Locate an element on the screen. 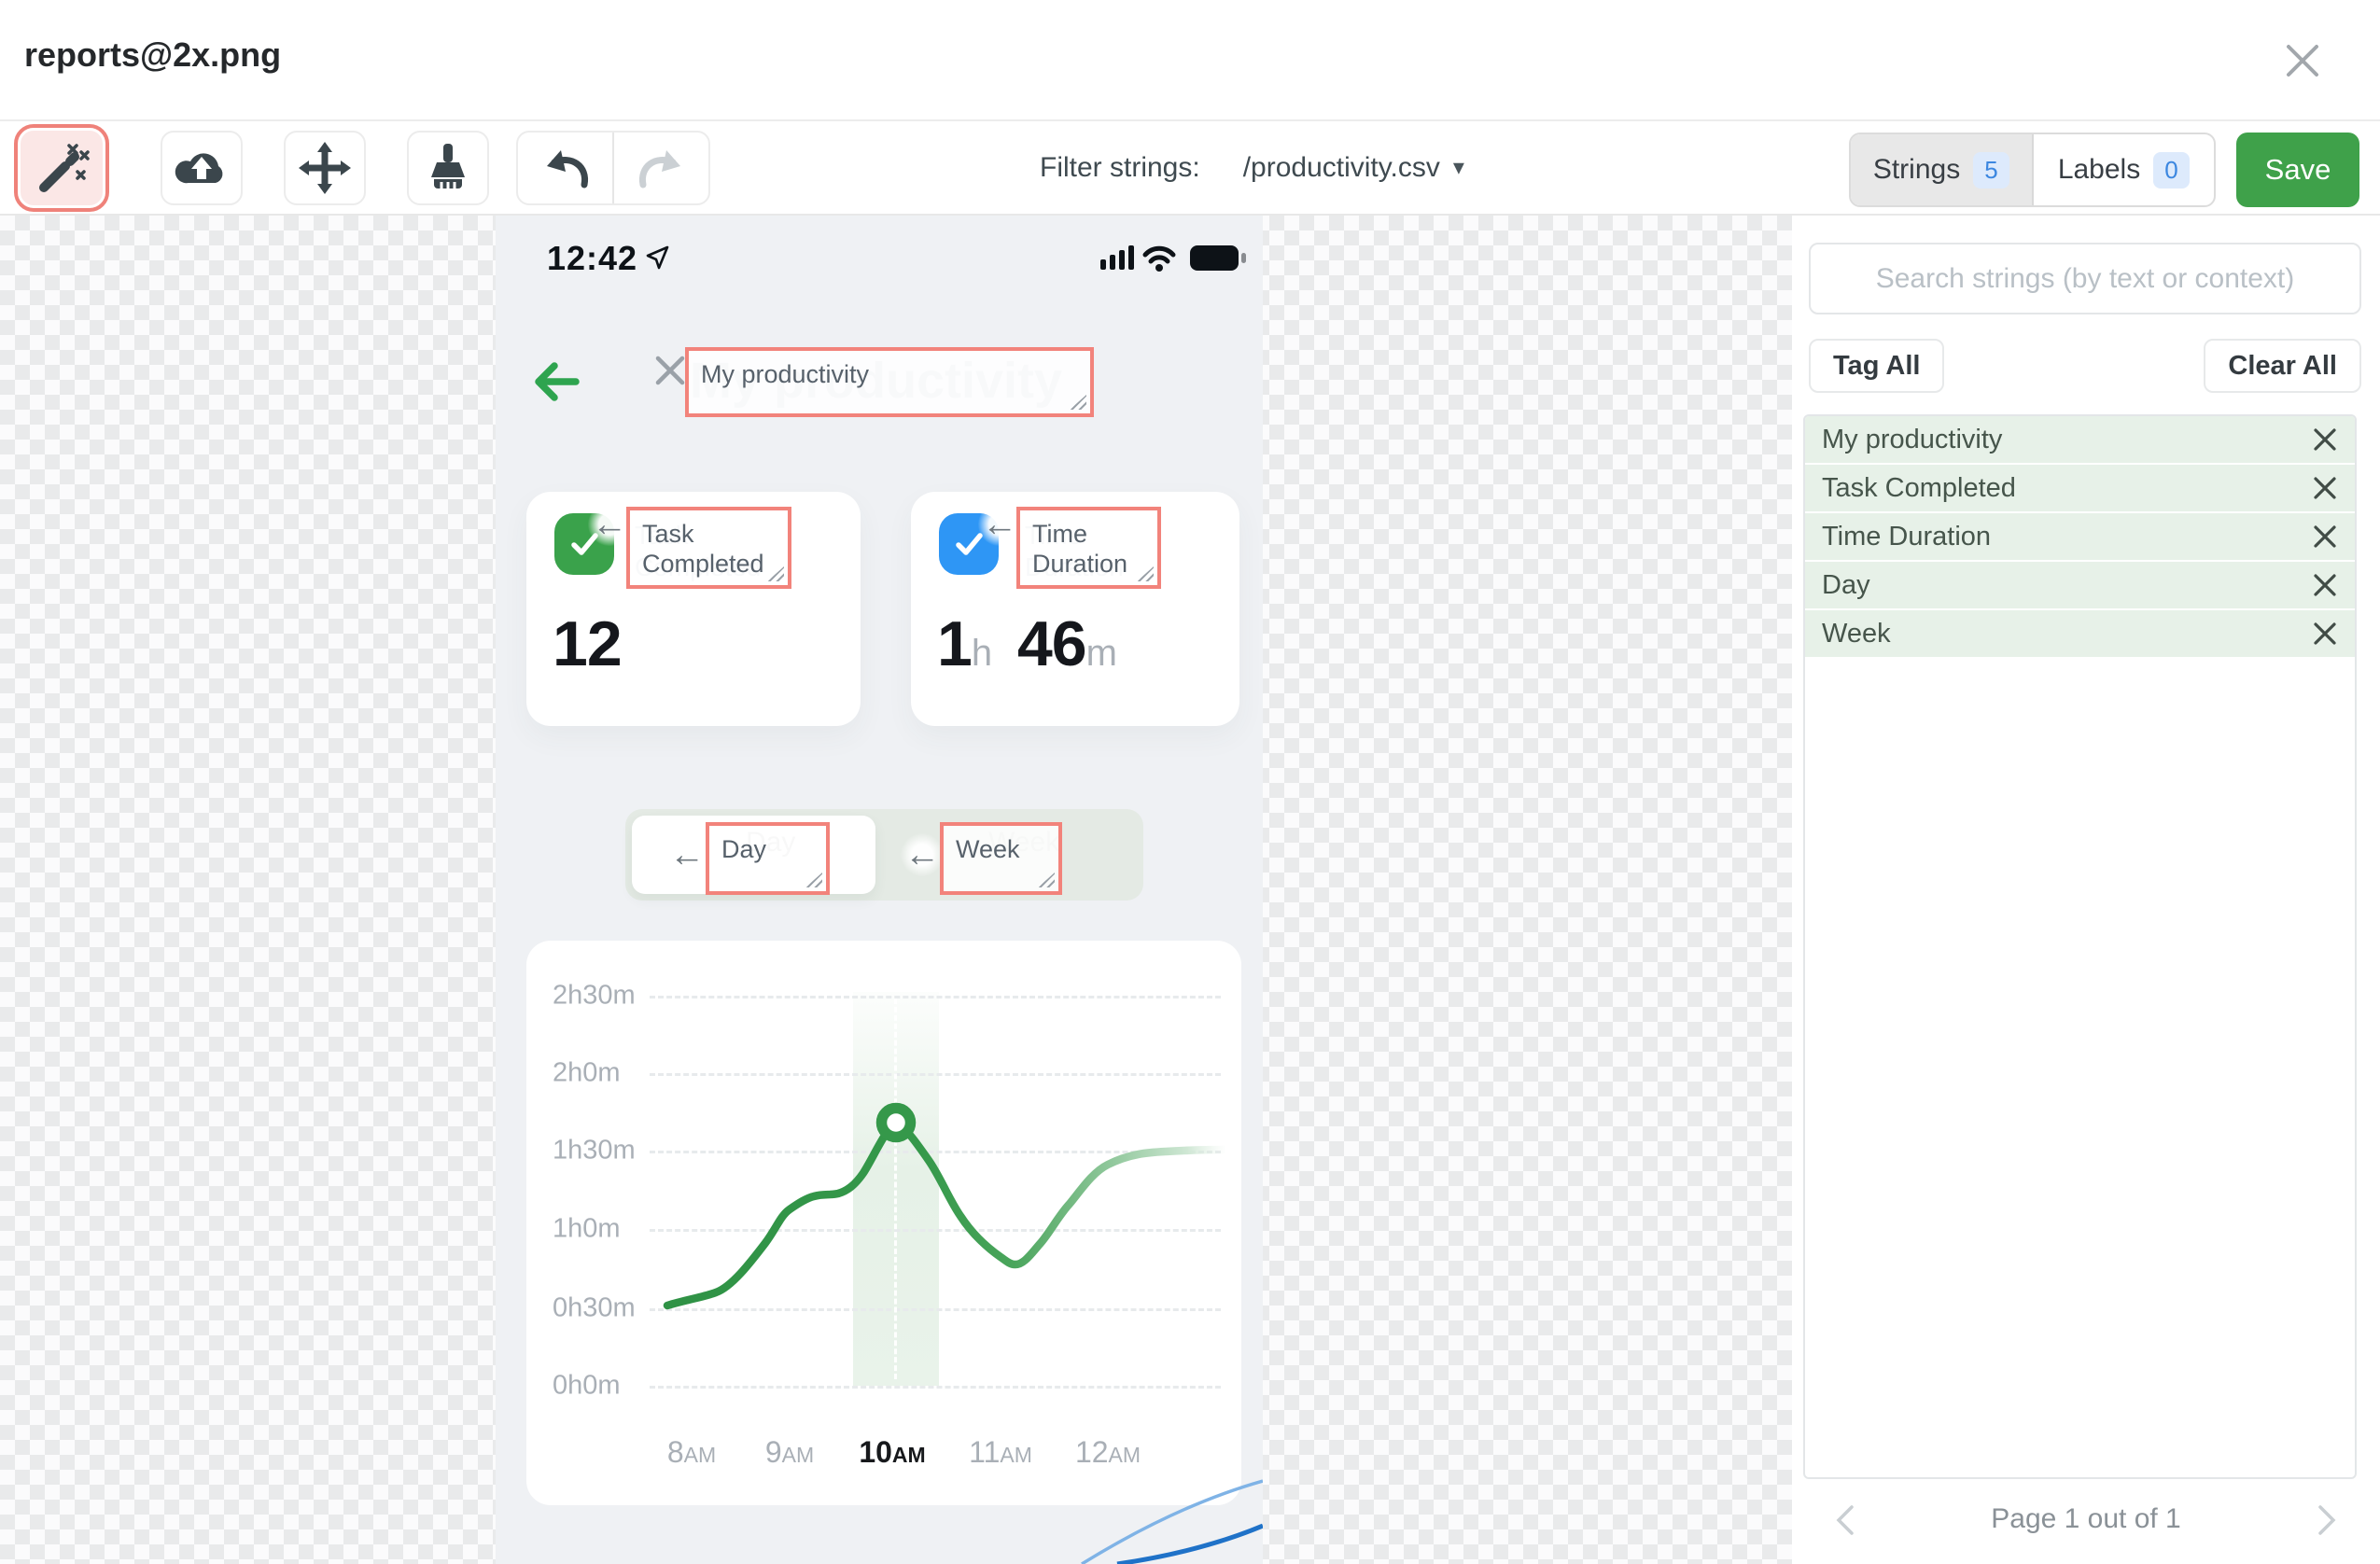 The image size is (2380, 1564). card-task-completed: TaskCompleted ← Task Completed 12 is located at coordinates (693, 609).